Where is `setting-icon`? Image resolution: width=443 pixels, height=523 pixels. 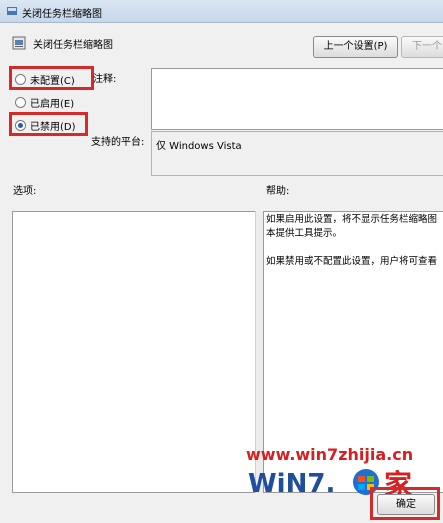 setting-icon is located at coordinates (19, 43).